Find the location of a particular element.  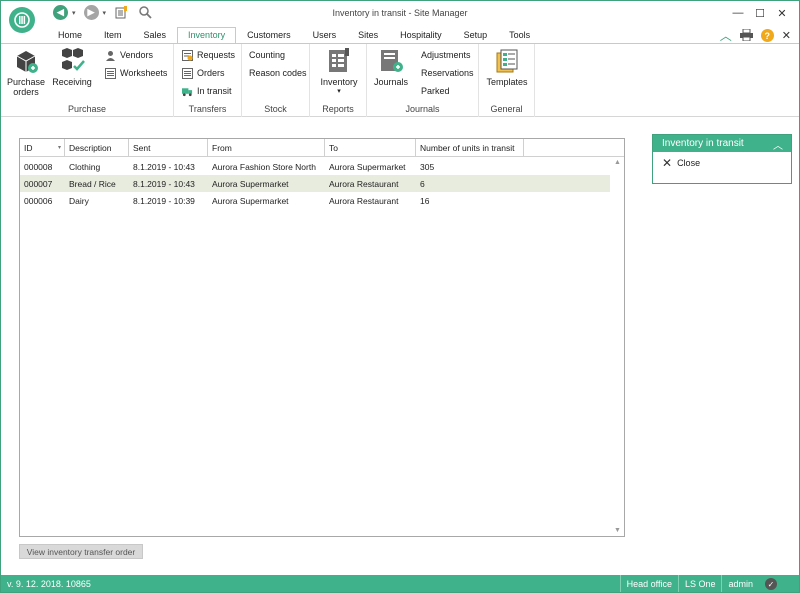

transfers-group-label: Transfers is located at coordinates (207, 109).